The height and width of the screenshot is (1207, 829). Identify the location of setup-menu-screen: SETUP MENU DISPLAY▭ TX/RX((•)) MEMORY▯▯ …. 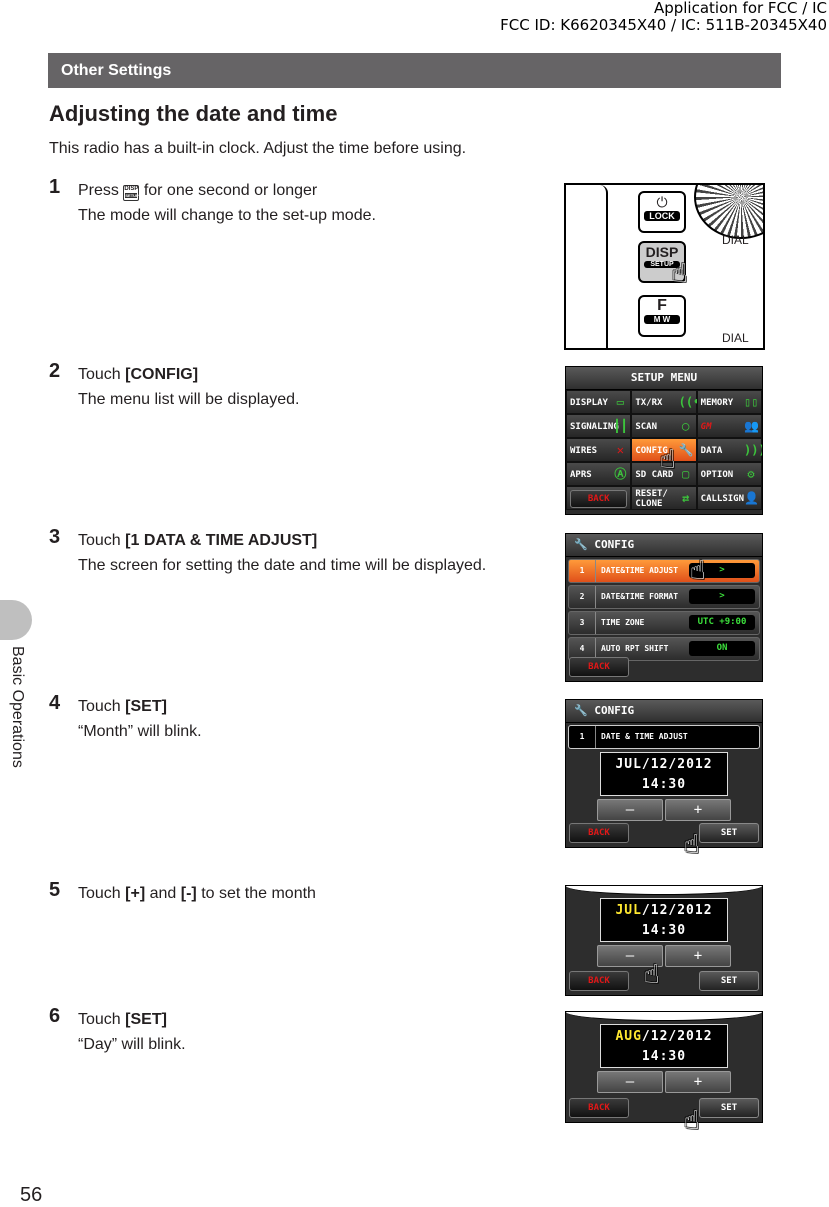
(664, 440).